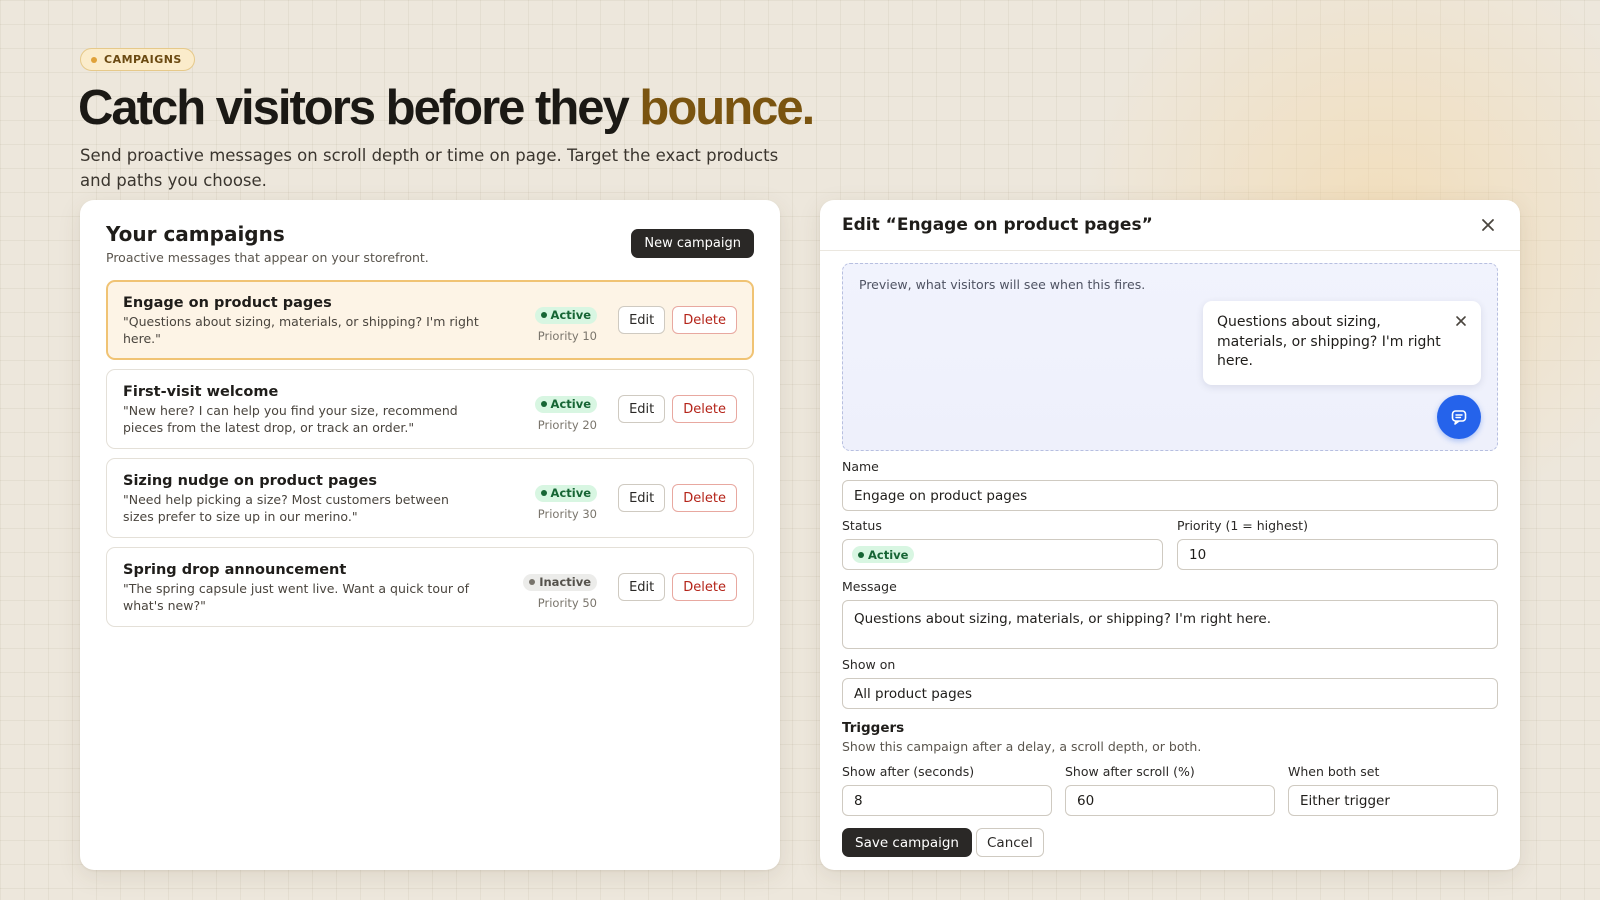  I want to click on campaign-status: Active Priority 10, so click(565, 323).